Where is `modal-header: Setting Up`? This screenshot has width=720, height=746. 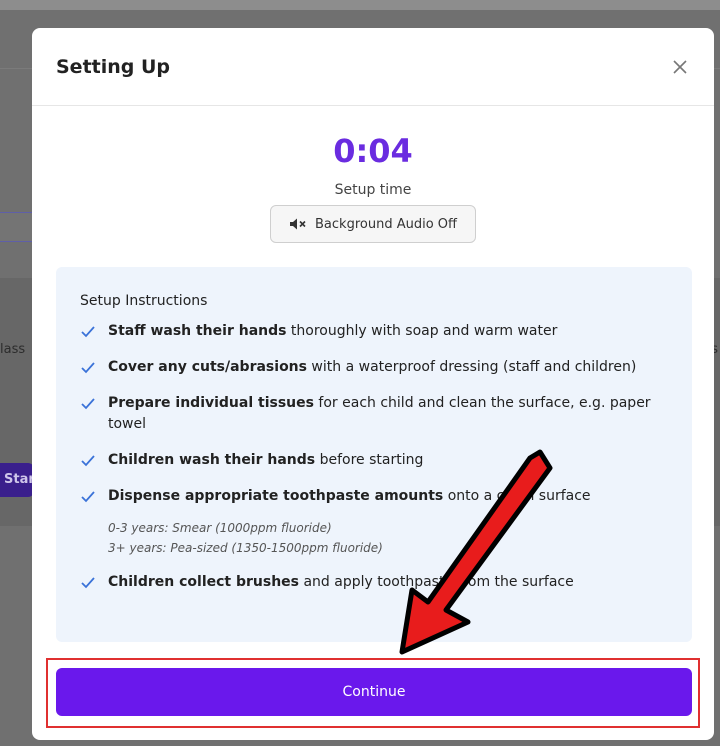 modal-header: Setting Up is located at coordinates (373, 67).